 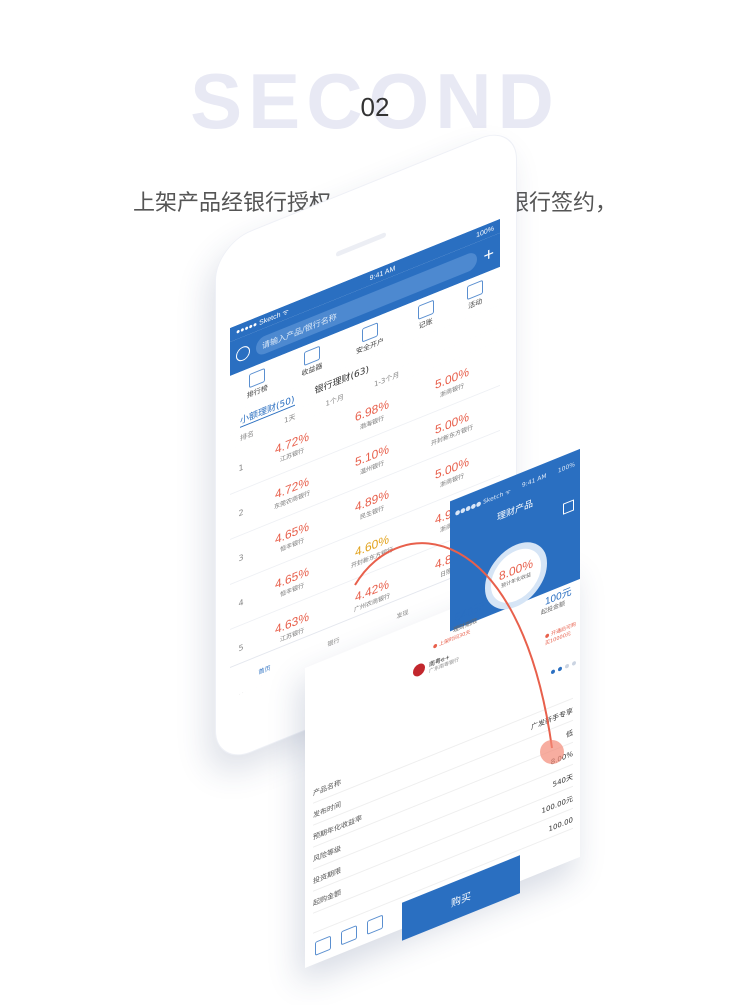 What do you see at coordinates (475, 295) in the screenshot?
I see `nav-item-events: 活动` at bounding box center [475, 295].